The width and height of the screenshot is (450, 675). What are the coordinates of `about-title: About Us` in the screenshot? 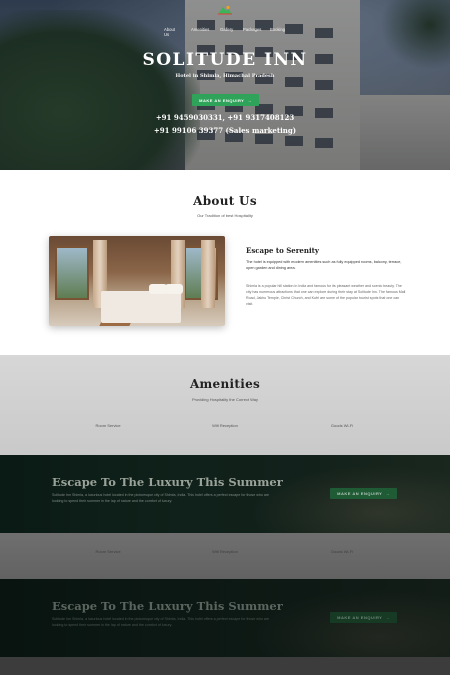 It's located at (225, 201).